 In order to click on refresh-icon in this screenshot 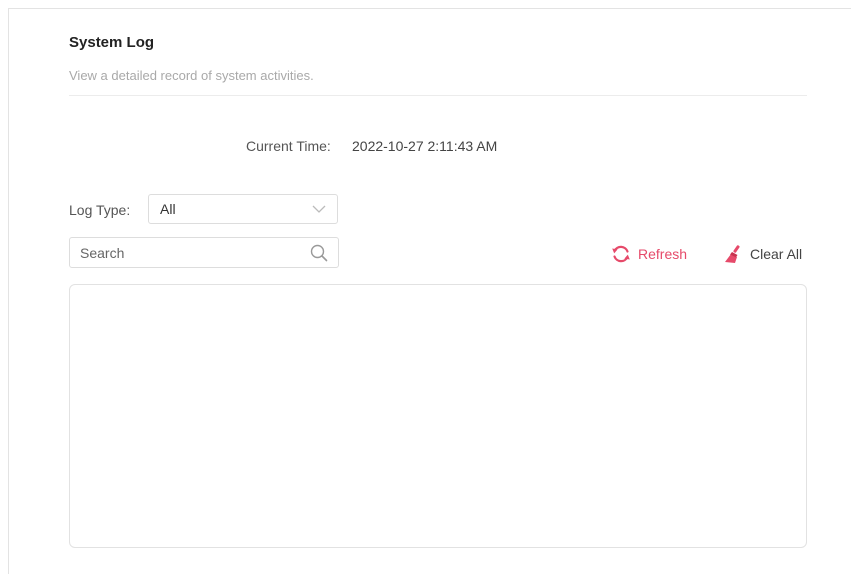, I will do `click(621, 254)`.